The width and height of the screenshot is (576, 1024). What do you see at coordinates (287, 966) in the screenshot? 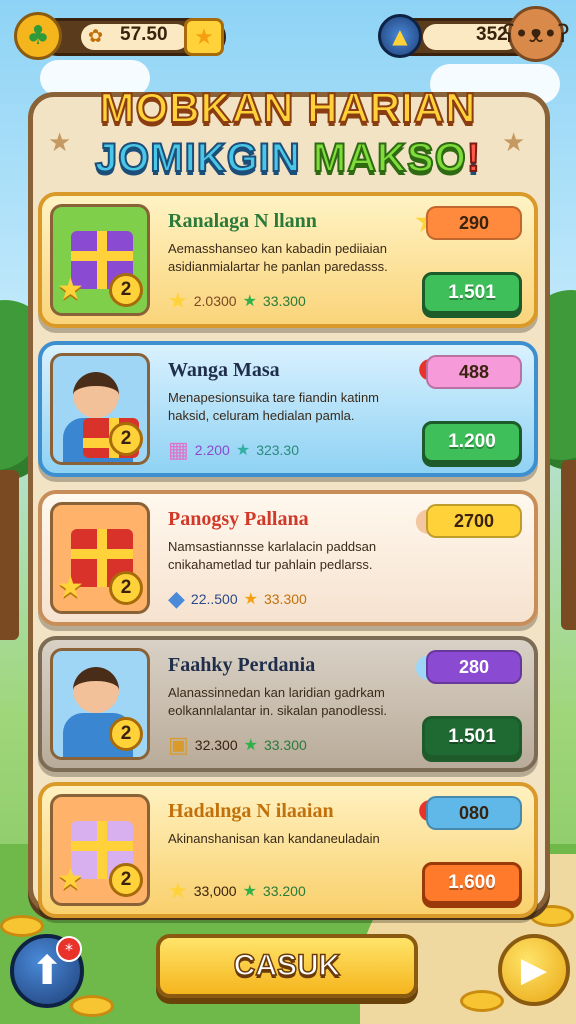
I see `main-action-button: CASUK` at bounding box center [287, 966].